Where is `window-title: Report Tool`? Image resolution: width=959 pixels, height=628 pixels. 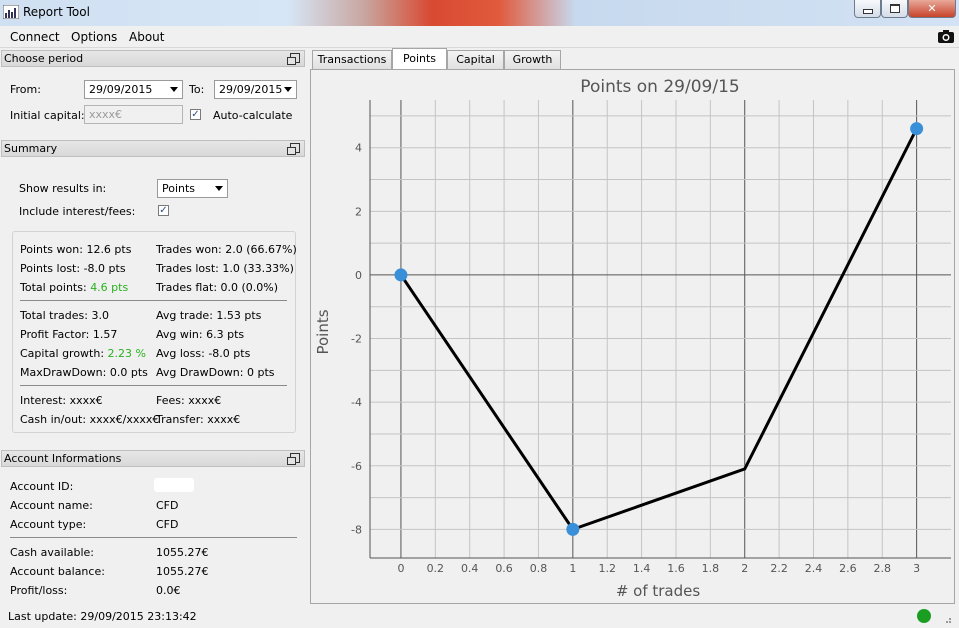 window-title: Report Tool is located at coordinates (56, 12).